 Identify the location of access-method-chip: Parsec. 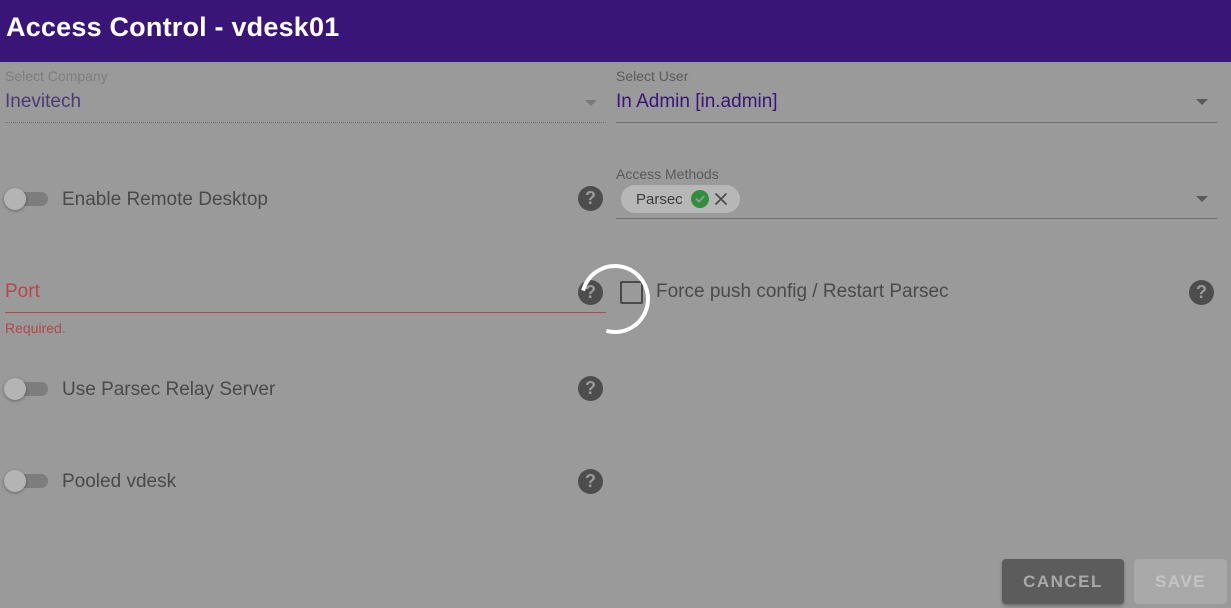
(680, 199).